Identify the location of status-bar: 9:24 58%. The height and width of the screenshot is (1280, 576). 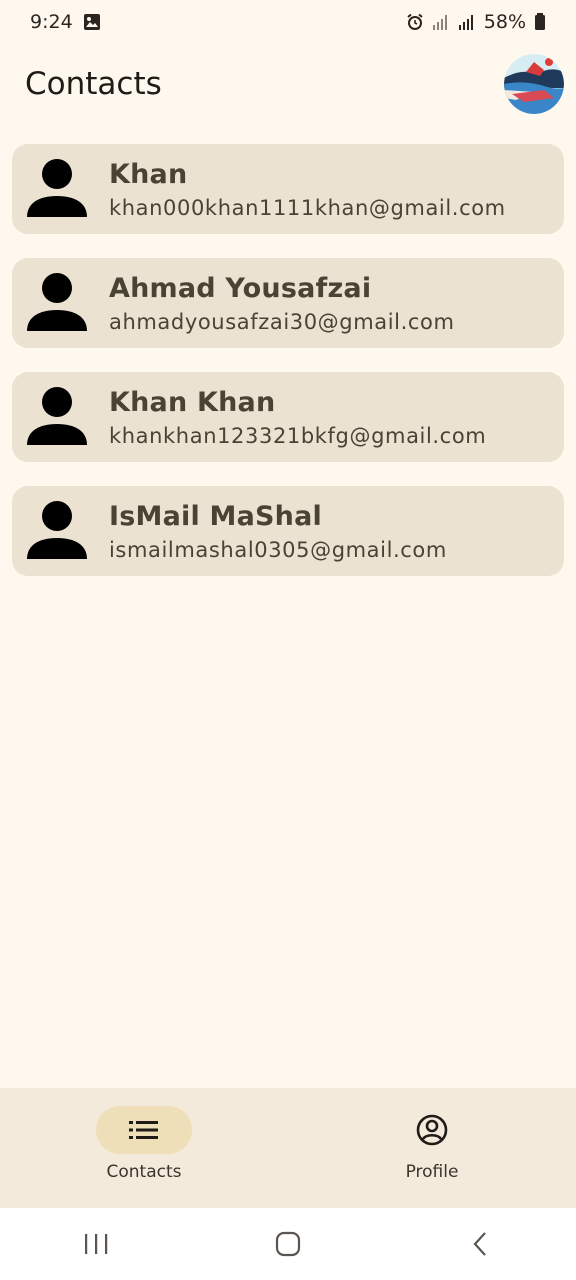
(288, 22).